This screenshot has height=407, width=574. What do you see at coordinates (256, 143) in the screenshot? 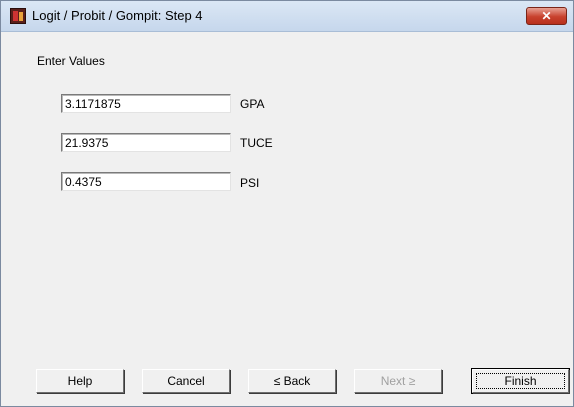
I see `tuce-label: TUCE` at bounding box center [256, 143].